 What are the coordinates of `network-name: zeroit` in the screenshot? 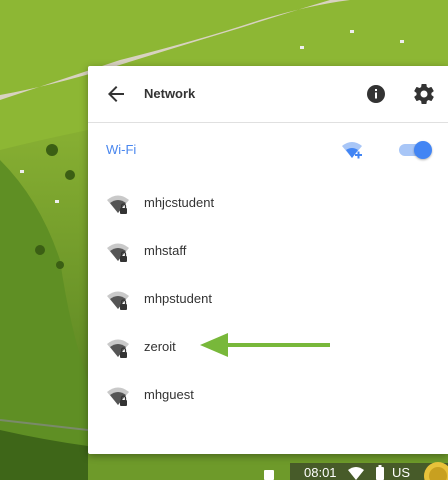 It's located at (160, 346).